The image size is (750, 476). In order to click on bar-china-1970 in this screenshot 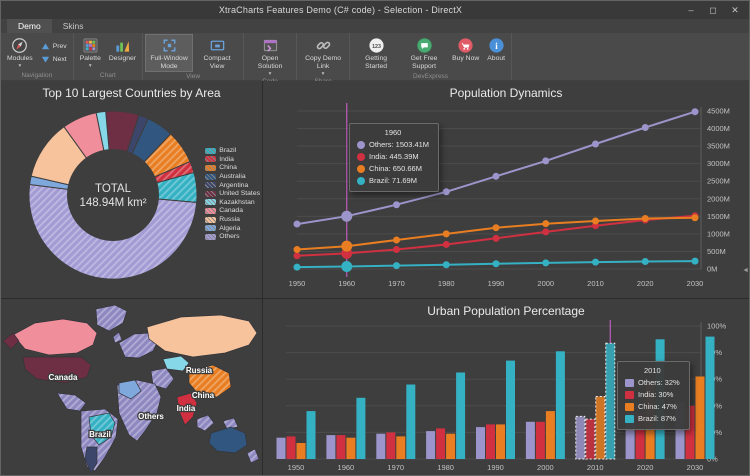, I will do `click(401, 447)`.